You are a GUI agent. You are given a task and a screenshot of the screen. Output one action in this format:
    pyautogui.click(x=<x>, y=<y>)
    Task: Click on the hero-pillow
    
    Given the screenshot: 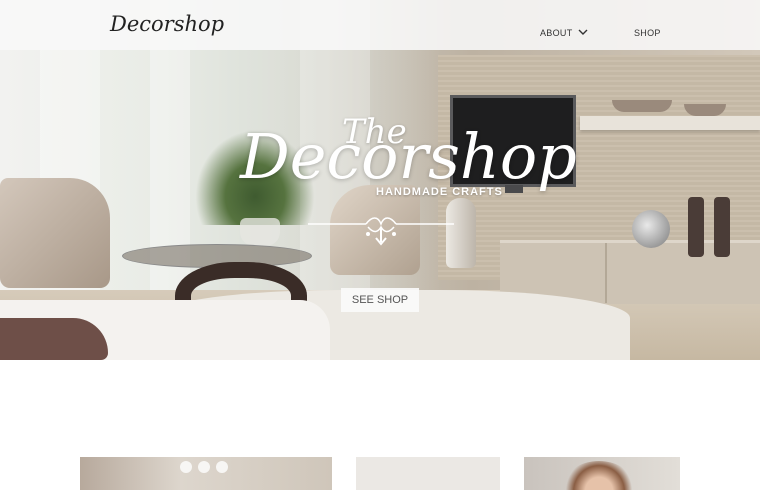 What is the action you would take?
    pyautogui.click(x=54, y=339)
    